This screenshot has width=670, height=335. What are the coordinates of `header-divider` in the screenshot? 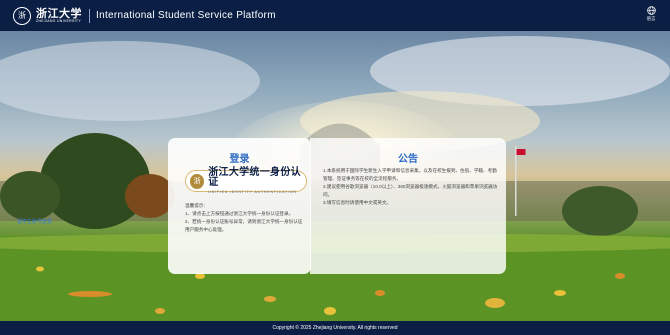 It's located at (89, 15).